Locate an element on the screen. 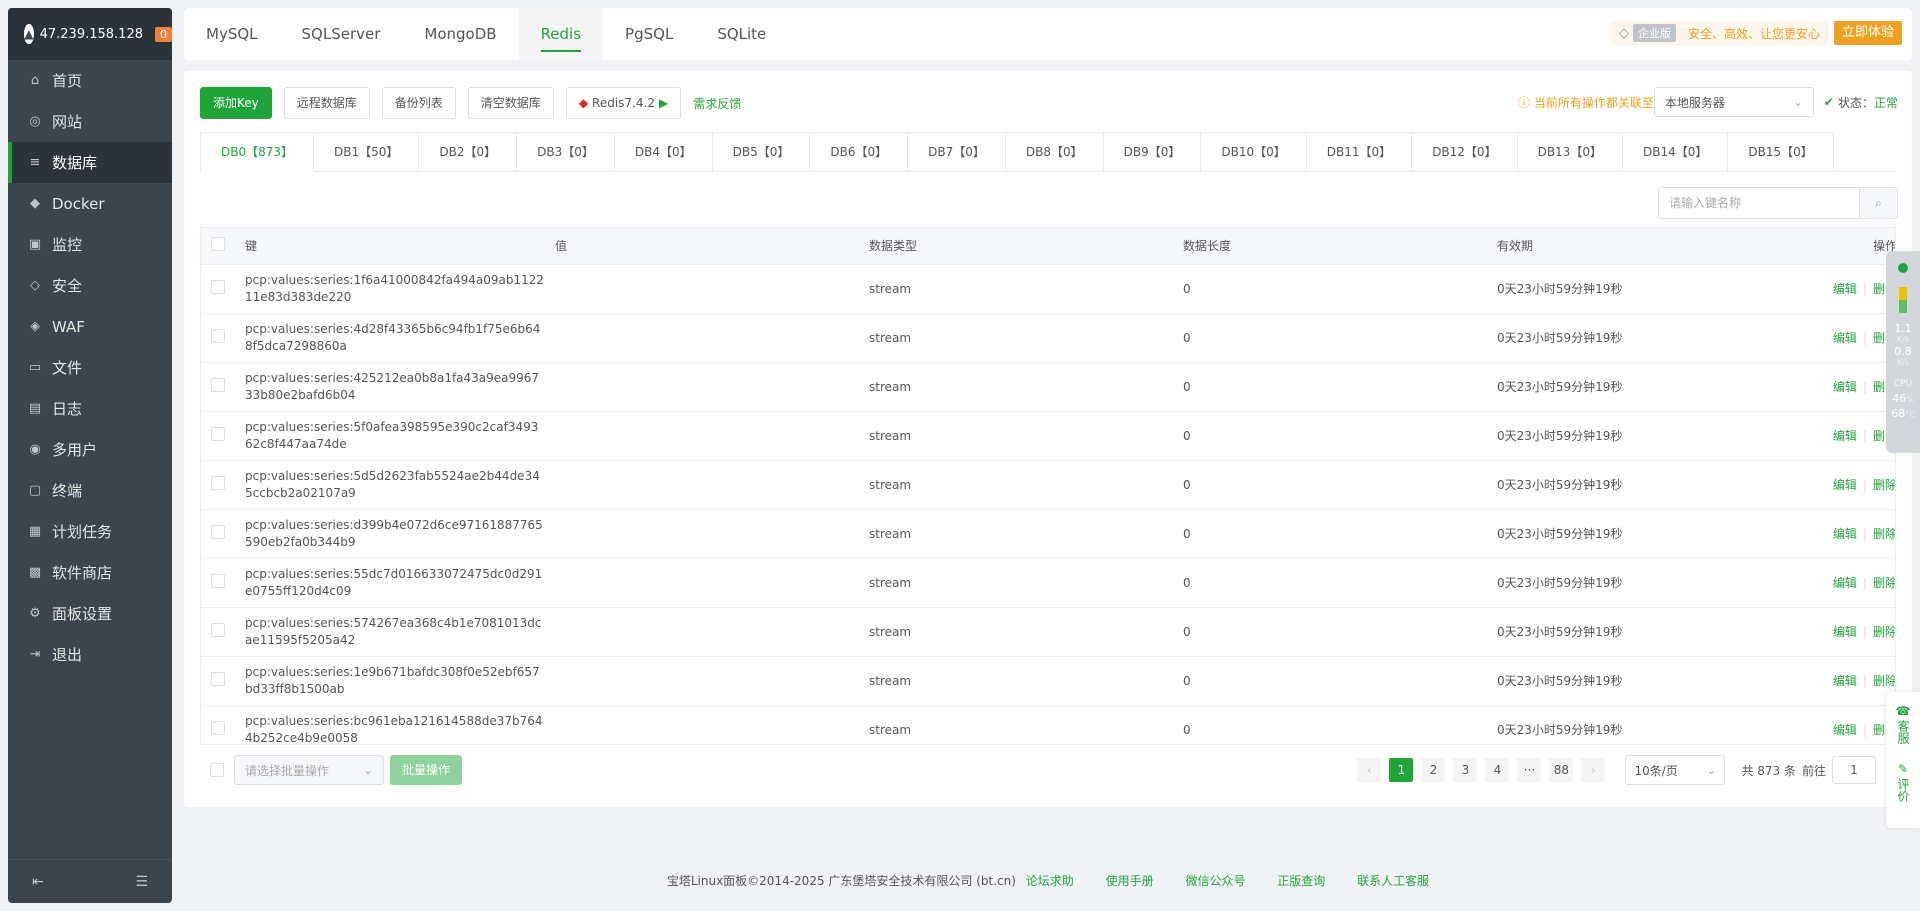  page-size-select: 10条/页 ⌄ is located at coordinates (1675, 770).